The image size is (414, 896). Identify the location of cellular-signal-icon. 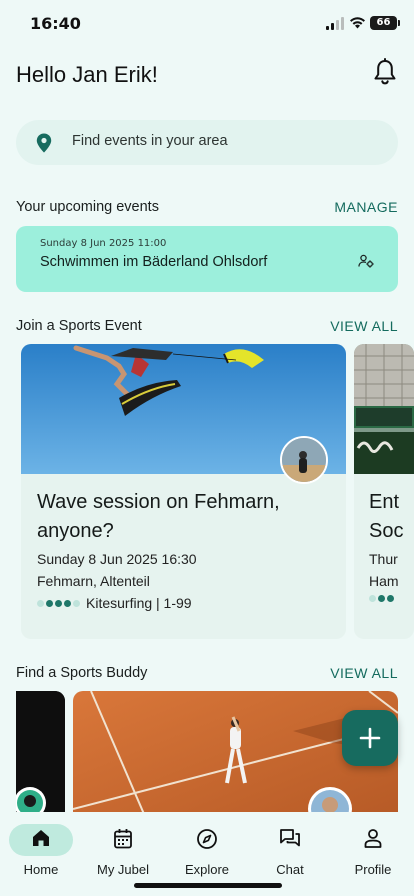
(335, 23).